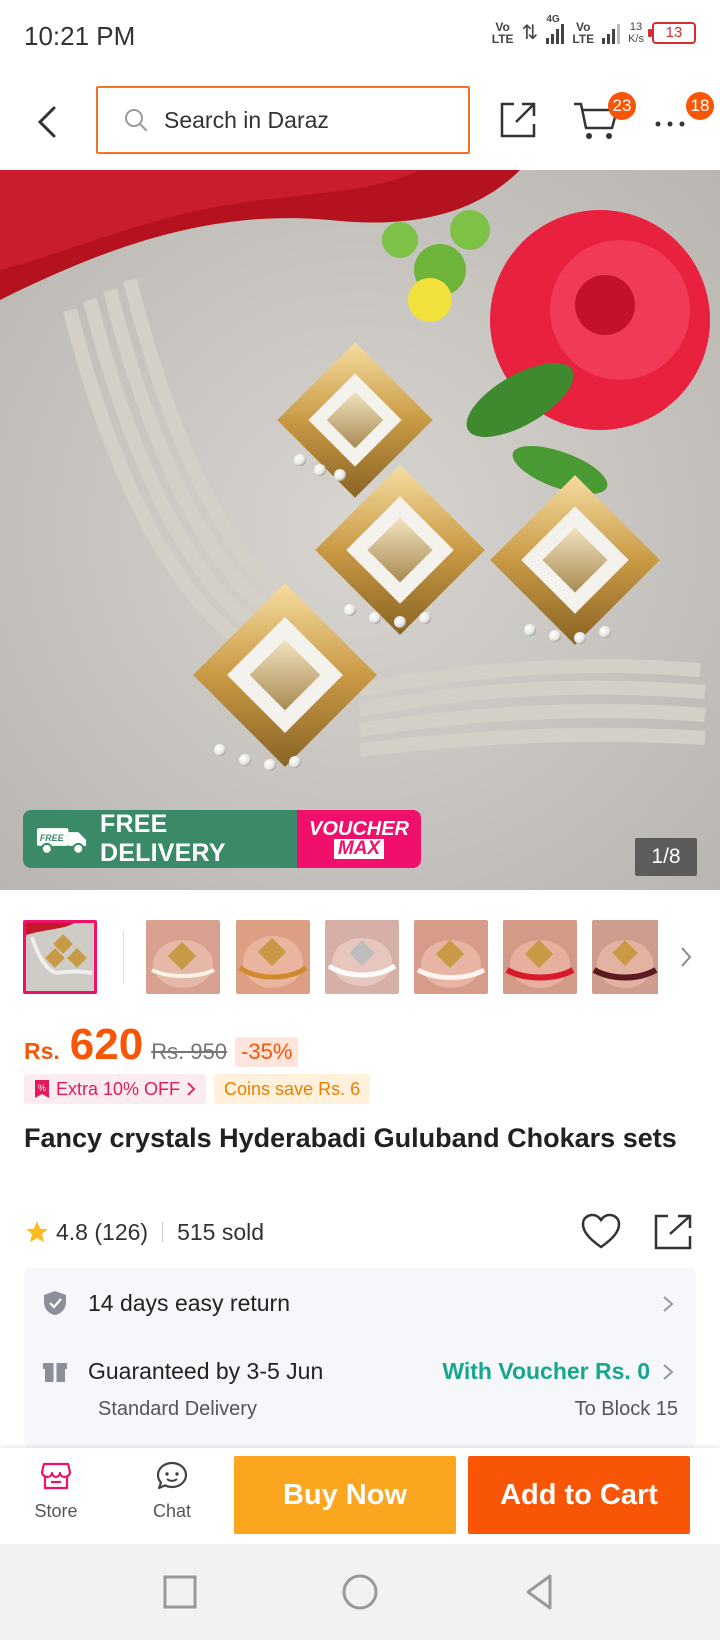  I want to click on delivery-location-text: To Block 15, so click(626, 1409).